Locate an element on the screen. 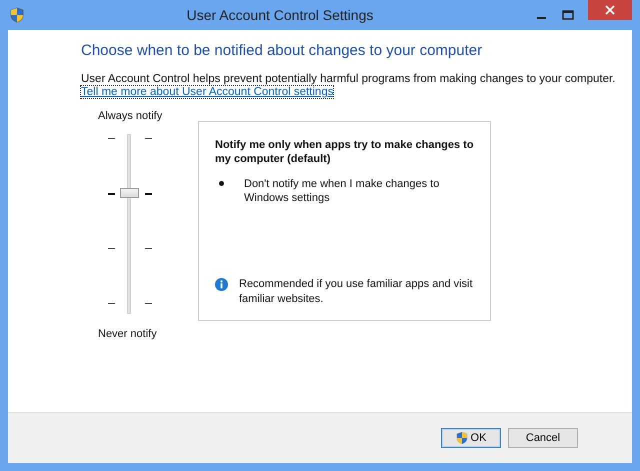  notification-slider is located at coordinates (130, 224).